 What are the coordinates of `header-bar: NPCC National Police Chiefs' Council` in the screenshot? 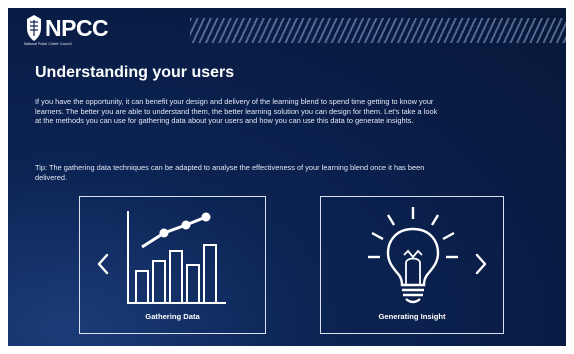 It's located at (287, 29).